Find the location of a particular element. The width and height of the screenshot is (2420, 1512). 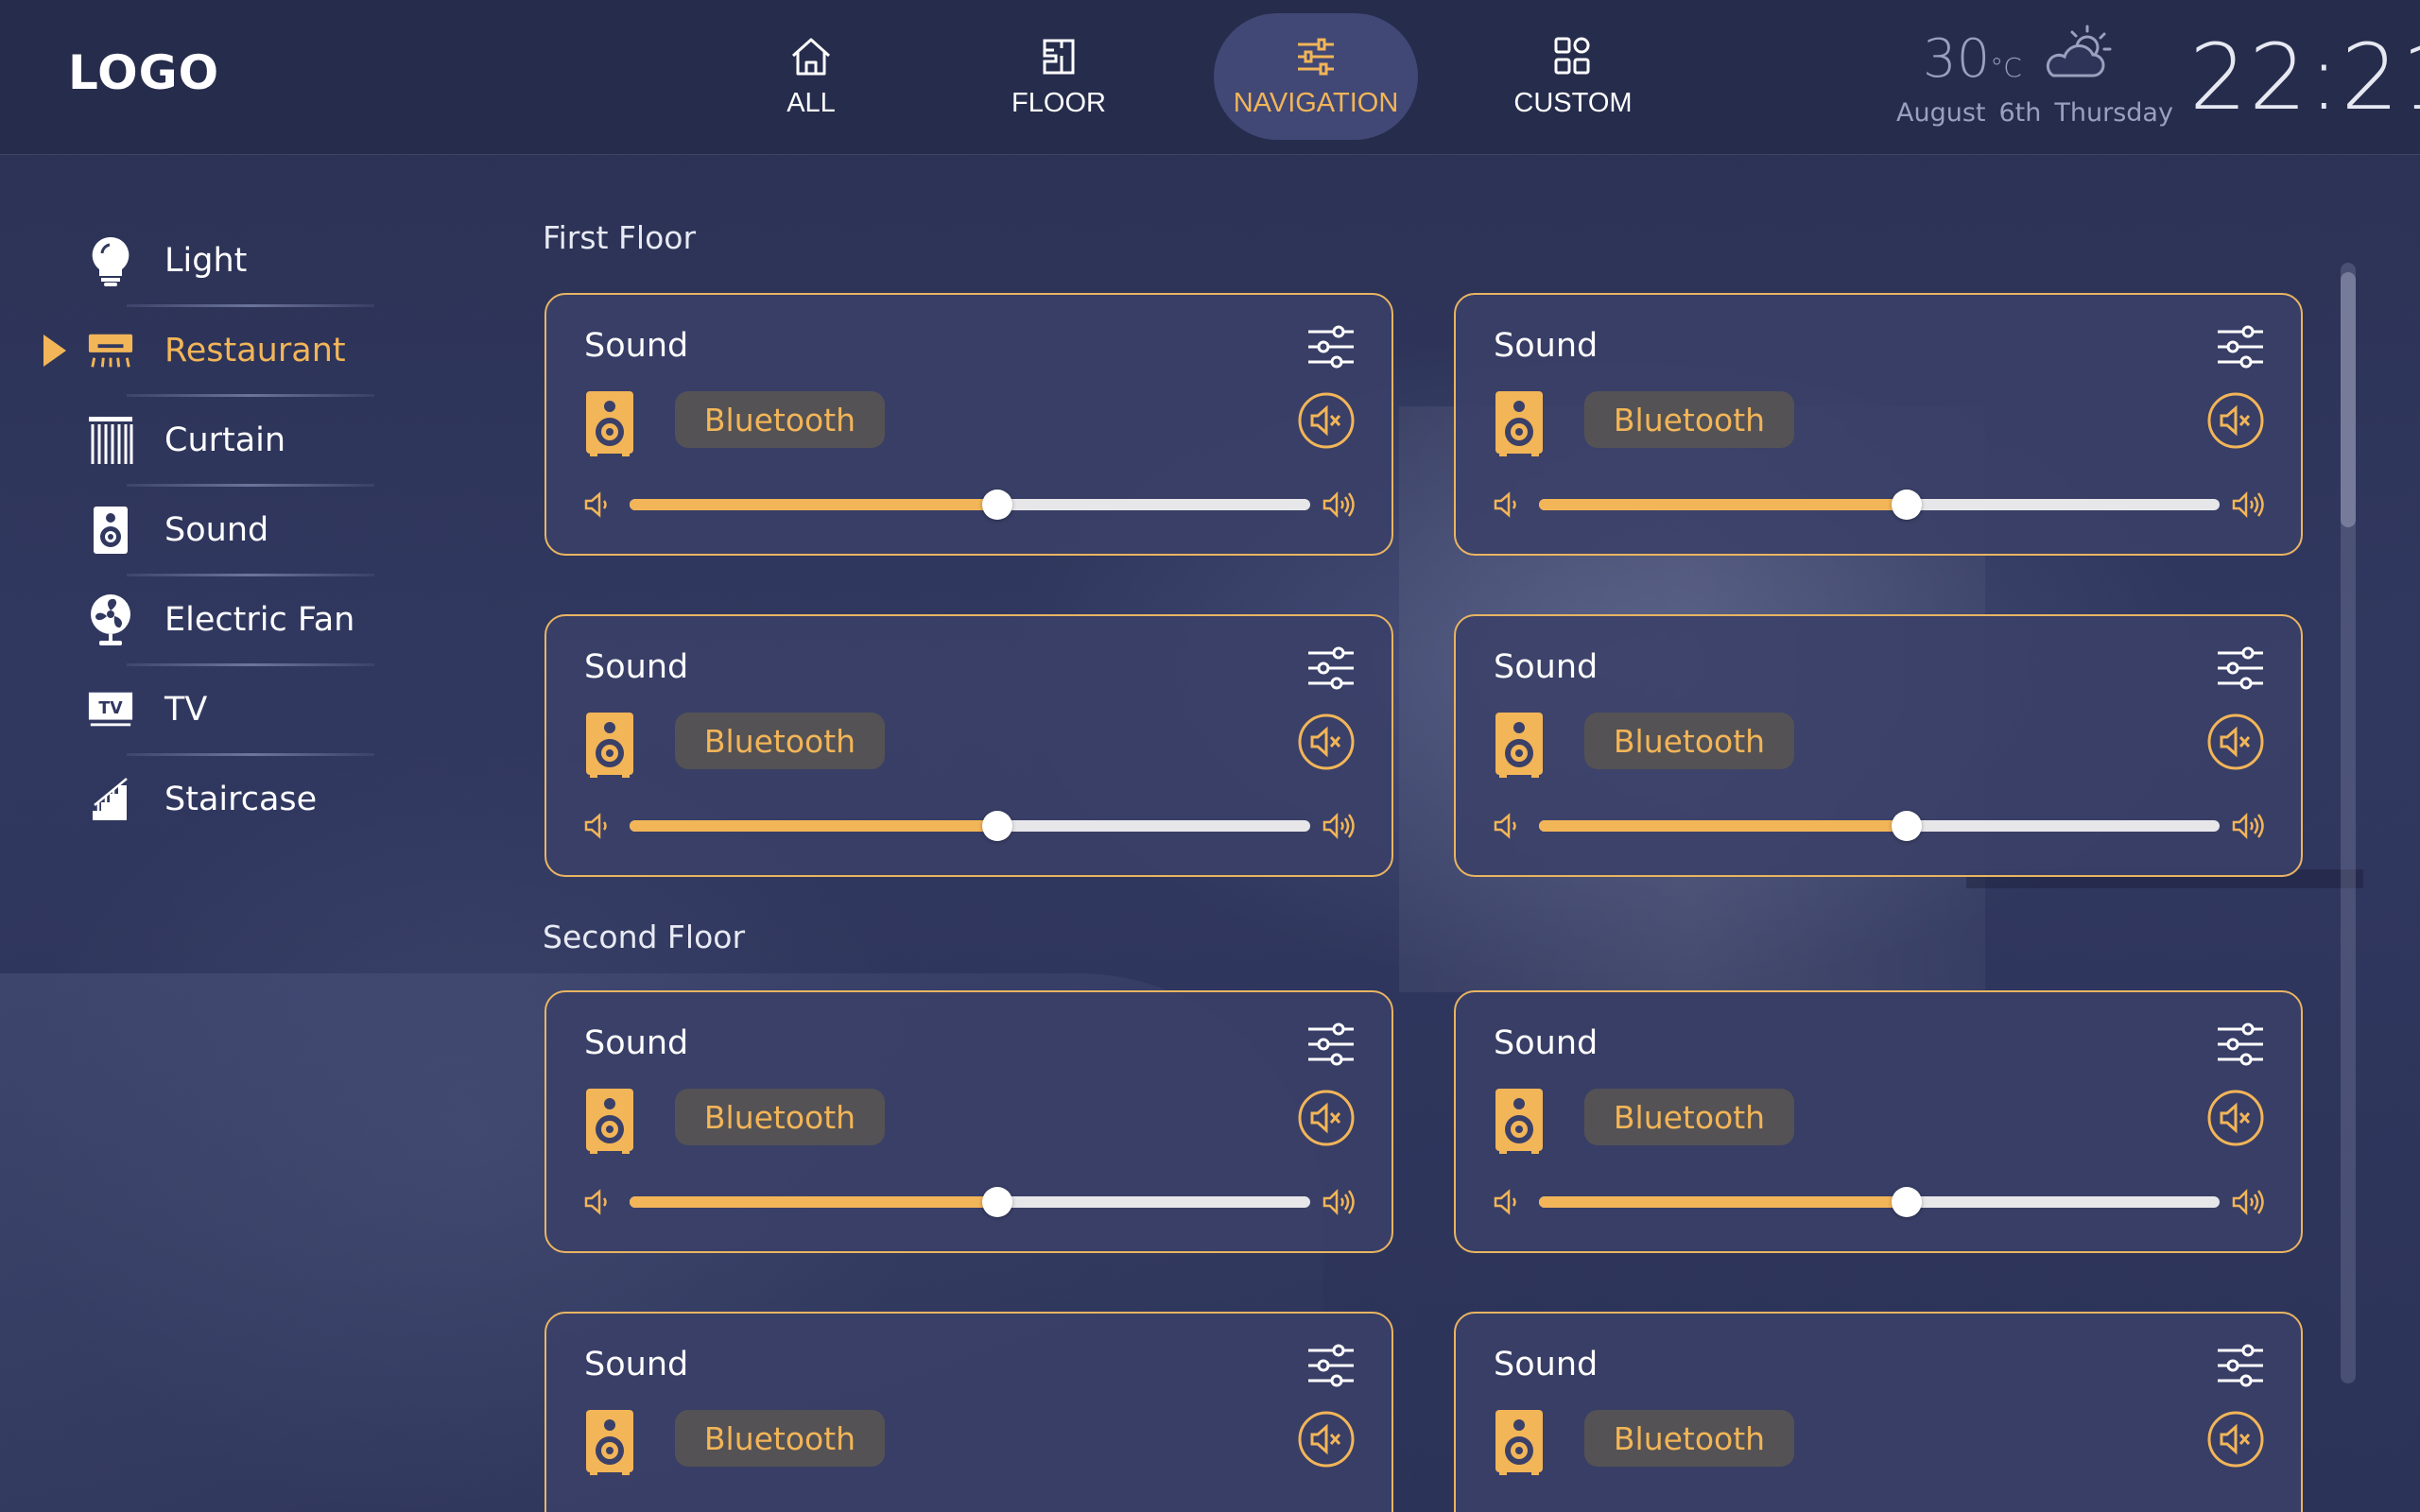

temperature: 30°C is located at coordinates (1972, 59).